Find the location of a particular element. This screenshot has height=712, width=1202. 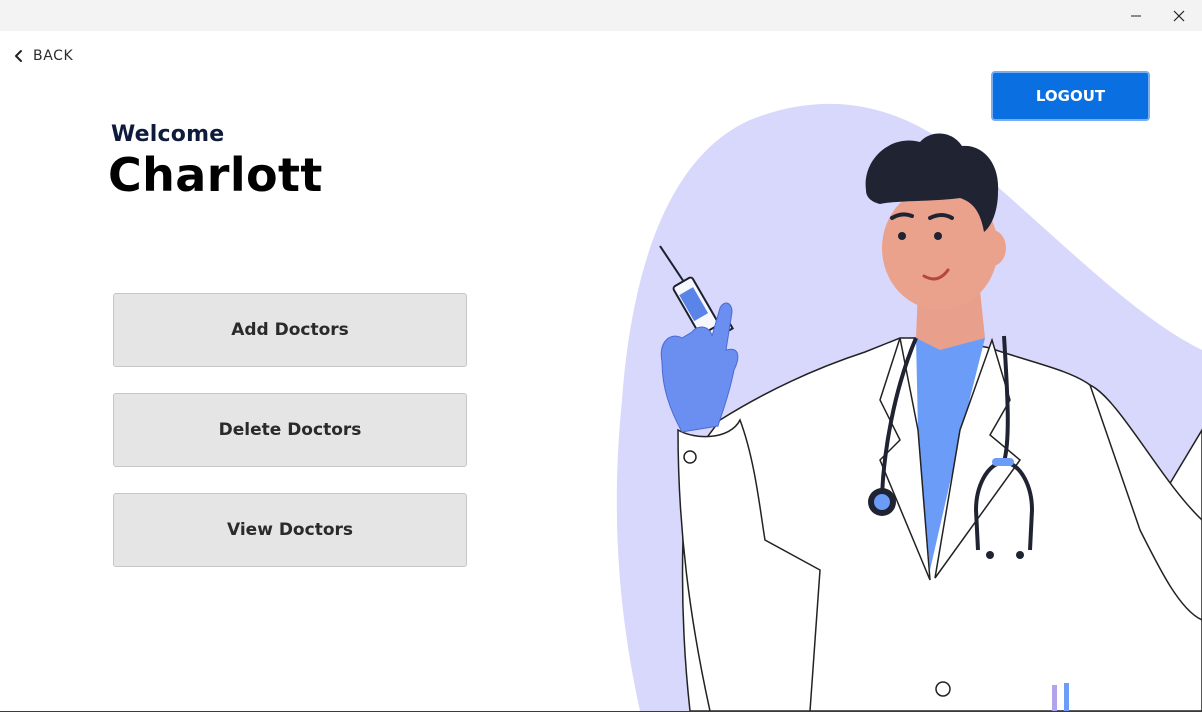

close-button is located at coordinates (1179, 15).